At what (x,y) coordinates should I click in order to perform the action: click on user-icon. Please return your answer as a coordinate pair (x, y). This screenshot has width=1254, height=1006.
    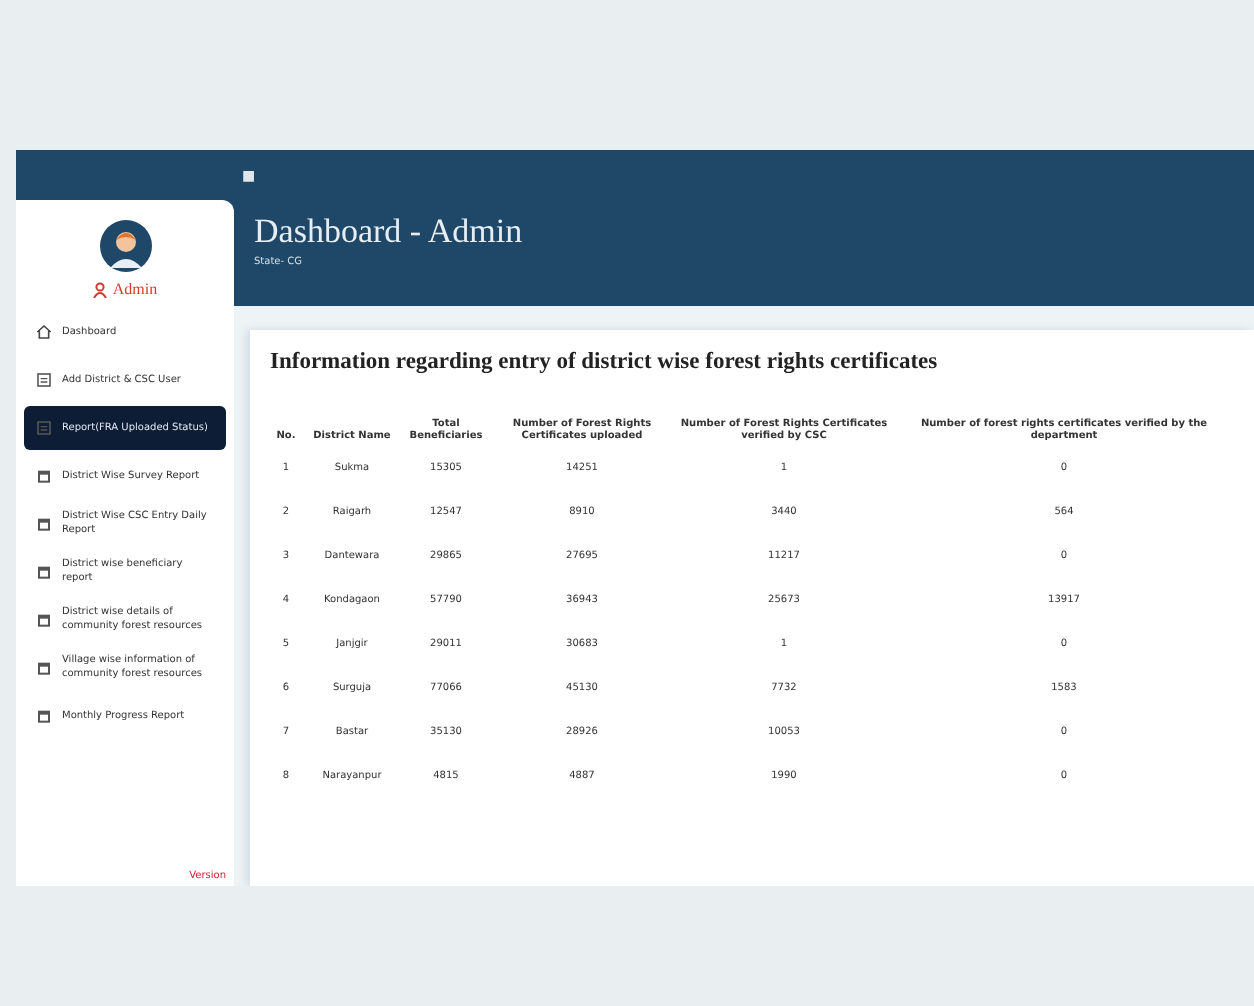
    Looking at the image, I should click on (100, 289).